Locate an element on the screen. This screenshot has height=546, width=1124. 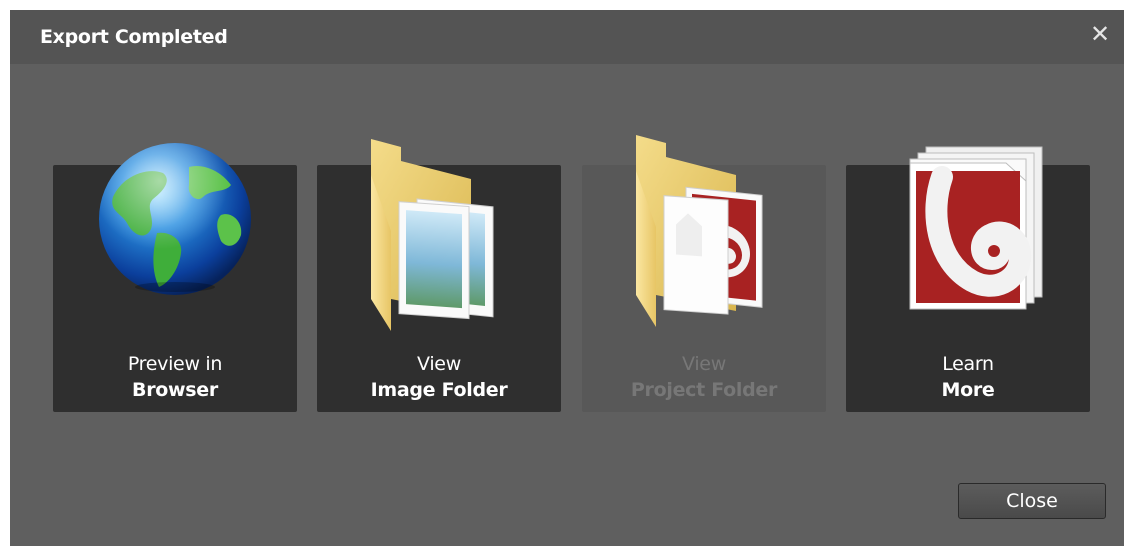
view-project-folder-button: View Project Folder is located at coordinates (704, 273).